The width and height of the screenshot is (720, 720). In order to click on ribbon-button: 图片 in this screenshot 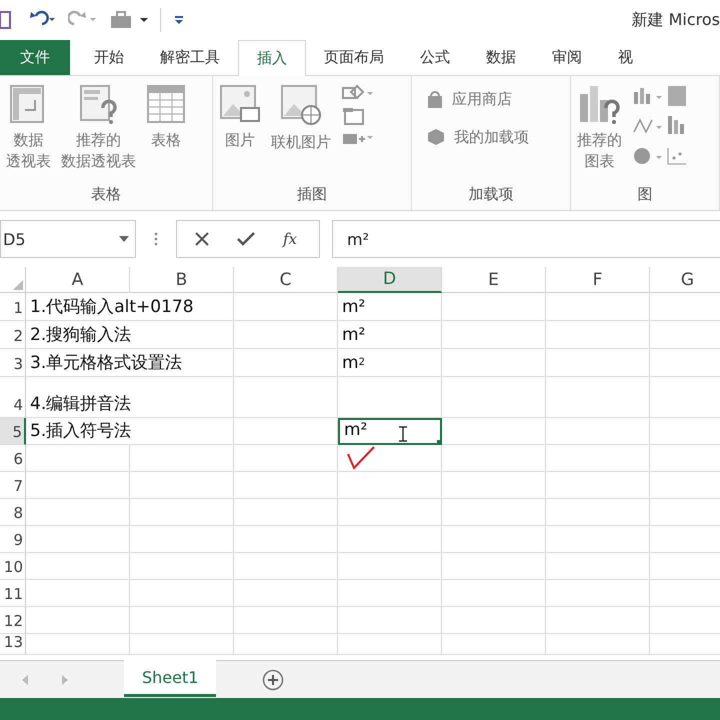, I will do `click(240, 117)`.